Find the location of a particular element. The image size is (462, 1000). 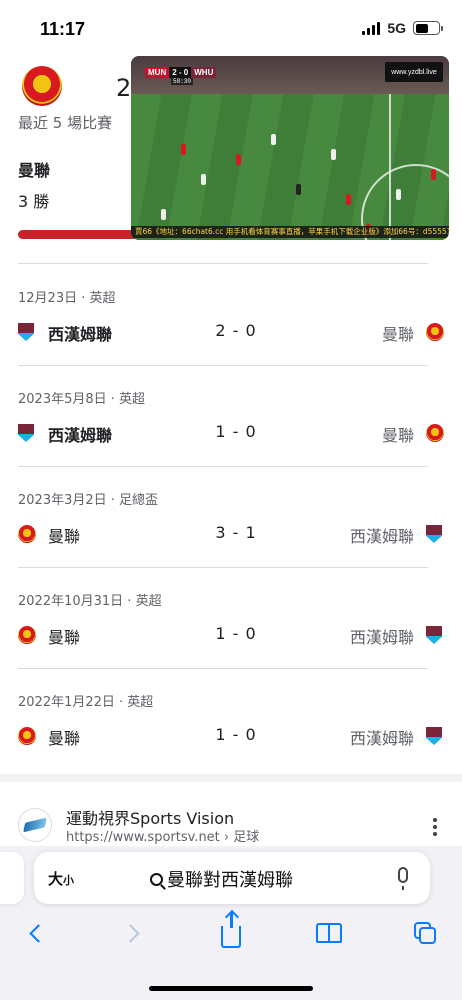

status-time: 11:17 is located at coordinates (63, 29).